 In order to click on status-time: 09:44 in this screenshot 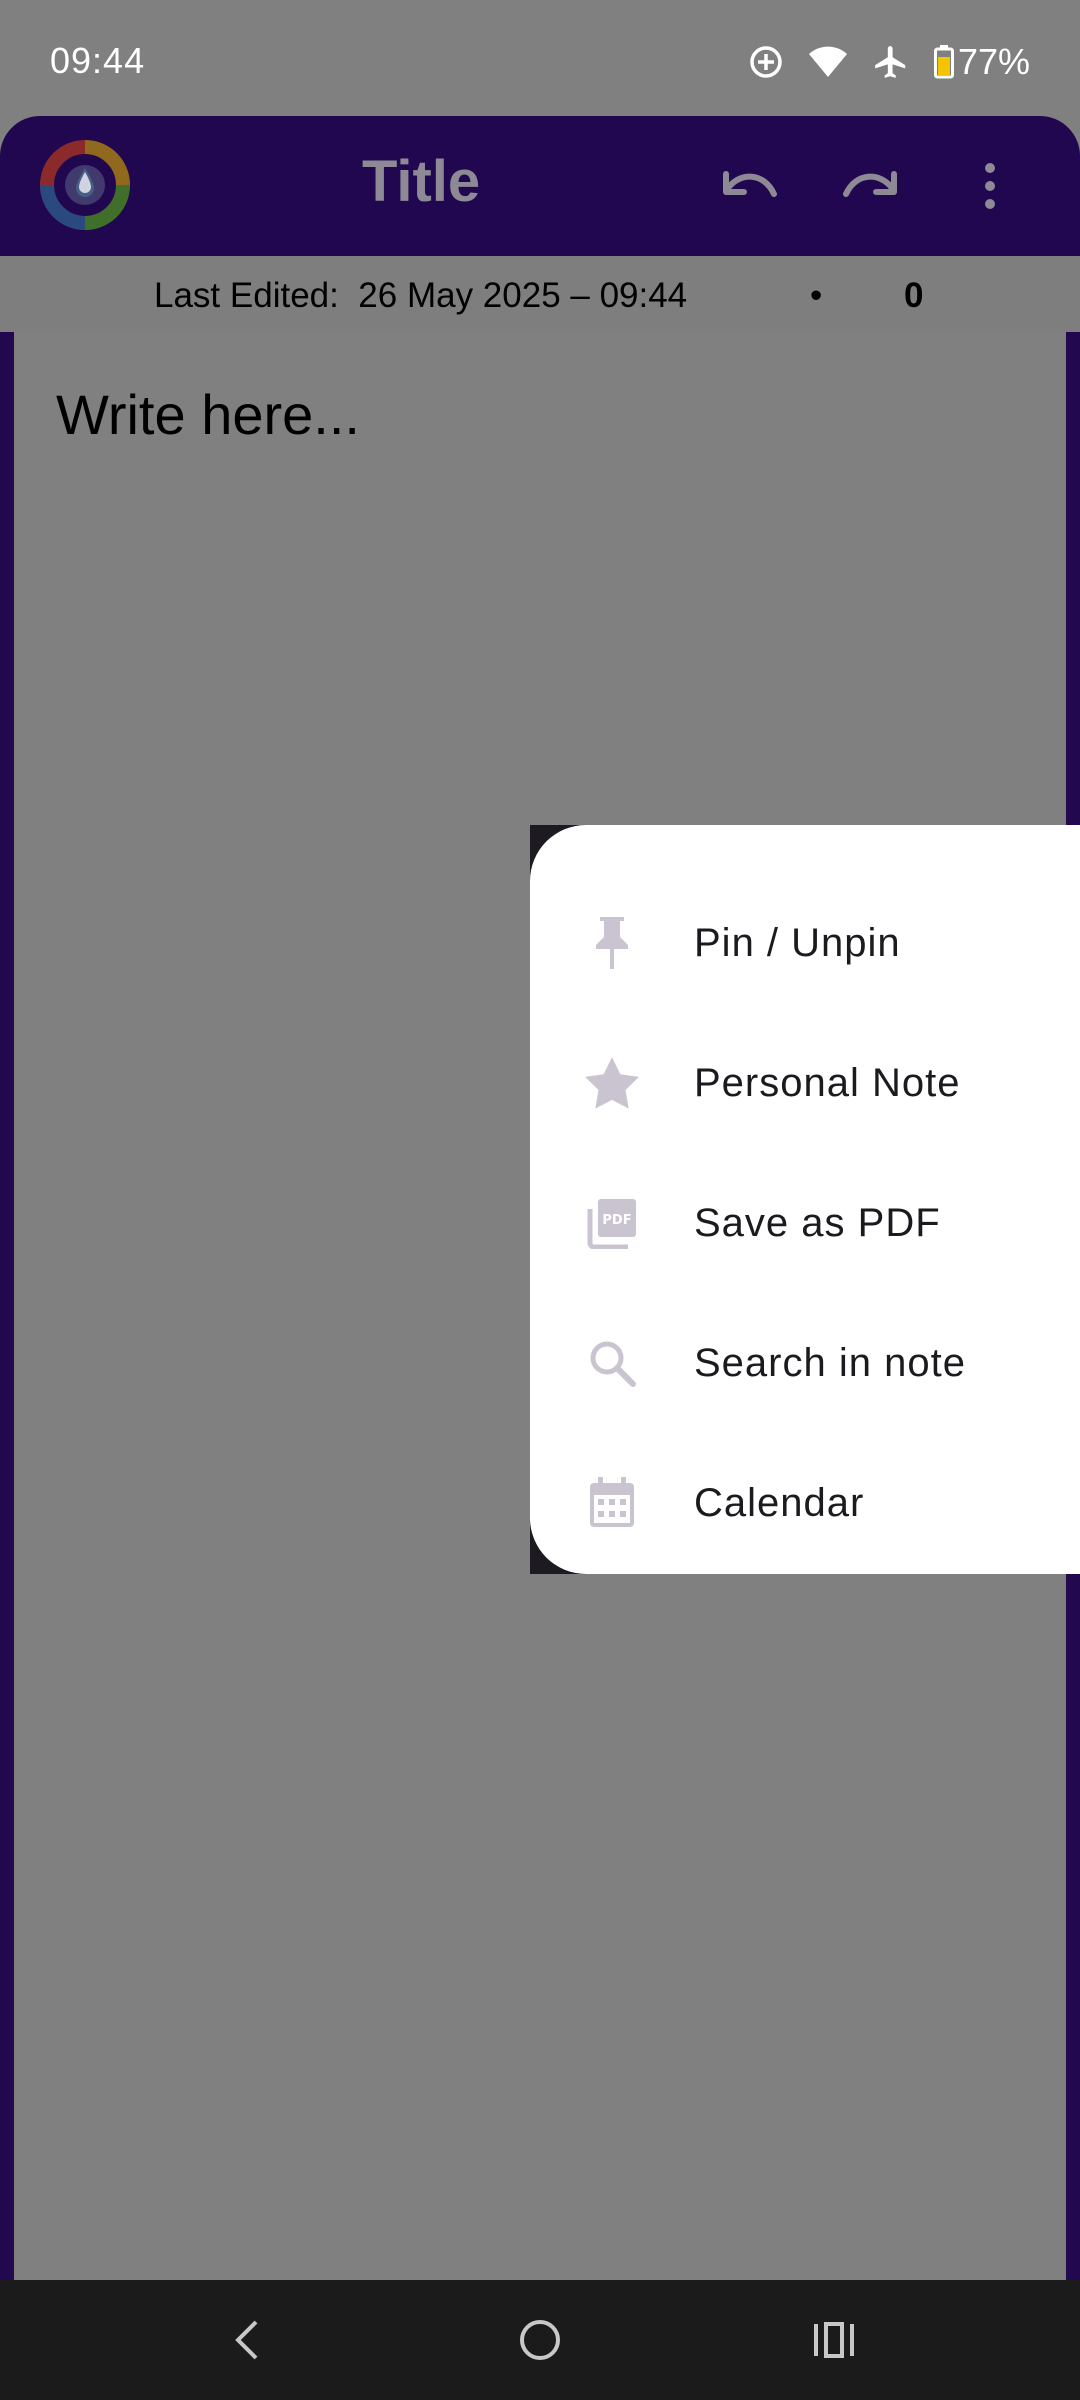, I will do `click(98, 60)`.